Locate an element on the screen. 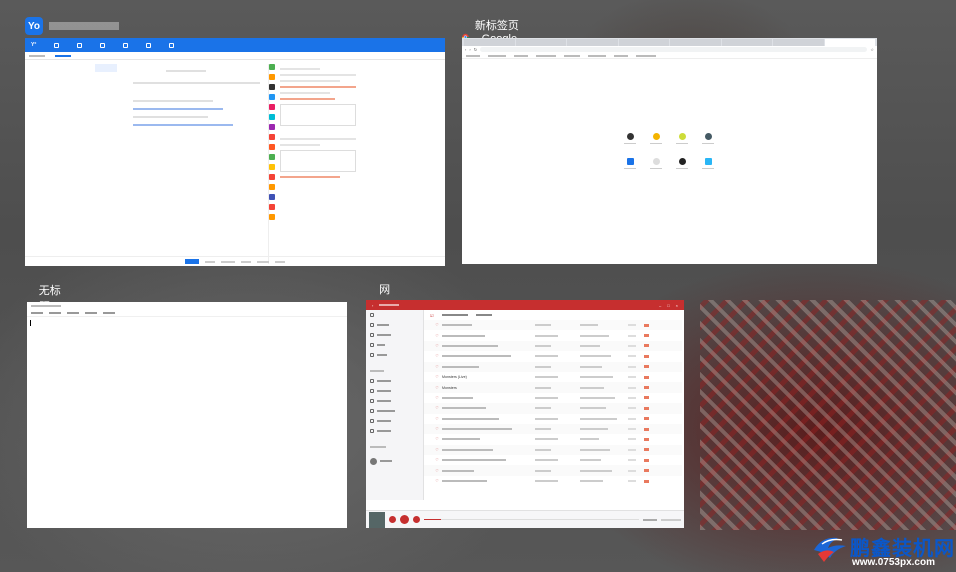  reload-icon: ↻ is located at coordinates (475, 49).